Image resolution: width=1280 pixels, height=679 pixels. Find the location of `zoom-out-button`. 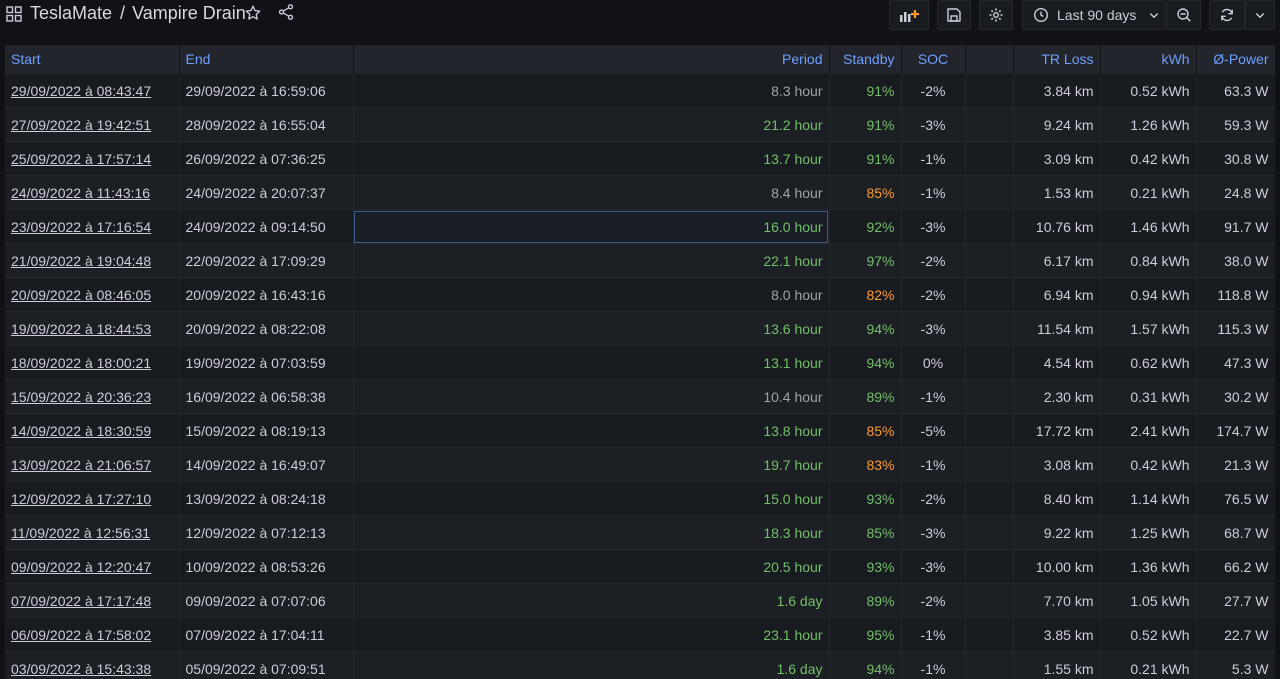

zoom-out-button is located at coordinates (1184, 15).